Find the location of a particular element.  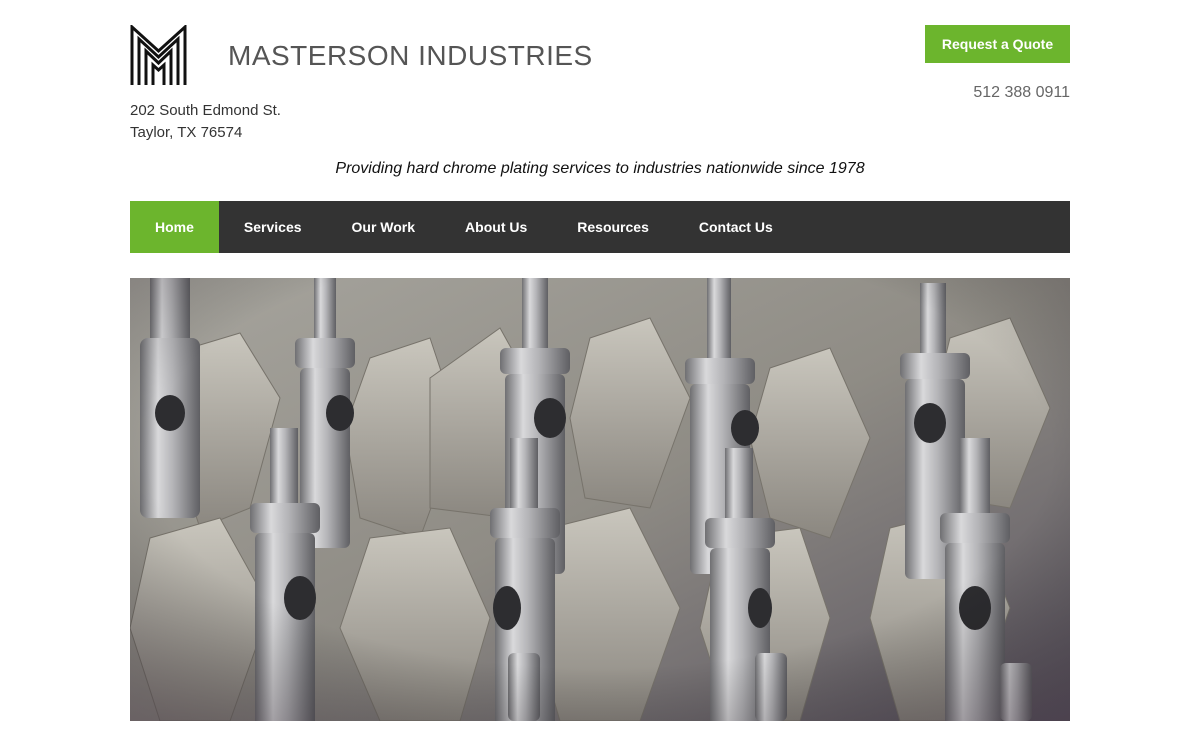

mm-monogram-logo is located at coordinates (158, 55).